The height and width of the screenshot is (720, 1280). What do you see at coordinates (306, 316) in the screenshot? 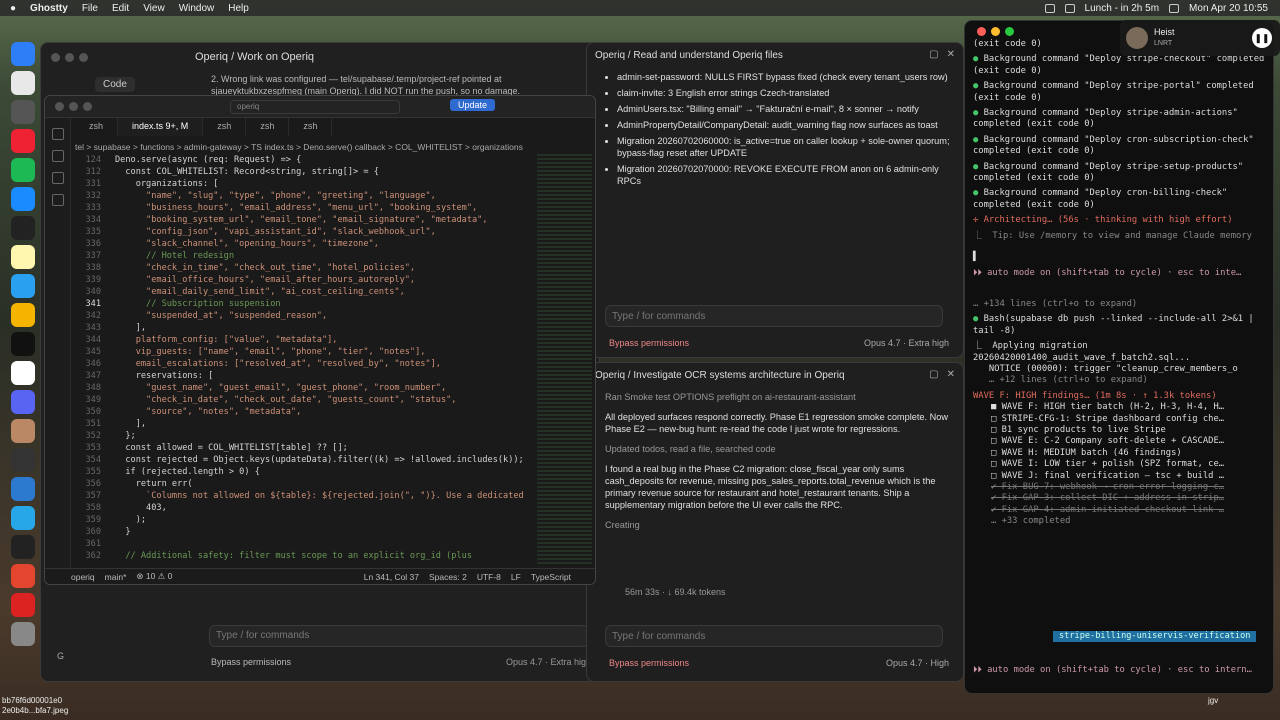
I see `code-line: 342 "suspended_at", "suspended_reason",` at bounding box center [306, 316].